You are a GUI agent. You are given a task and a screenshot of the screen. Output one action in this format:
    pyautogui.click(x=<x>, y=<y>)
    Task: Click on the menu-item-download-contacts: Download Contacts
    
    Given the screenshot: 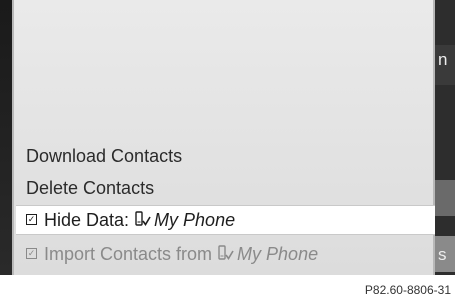 What is the action you would take?
    pyautogui.click(x=104, y=156)
    